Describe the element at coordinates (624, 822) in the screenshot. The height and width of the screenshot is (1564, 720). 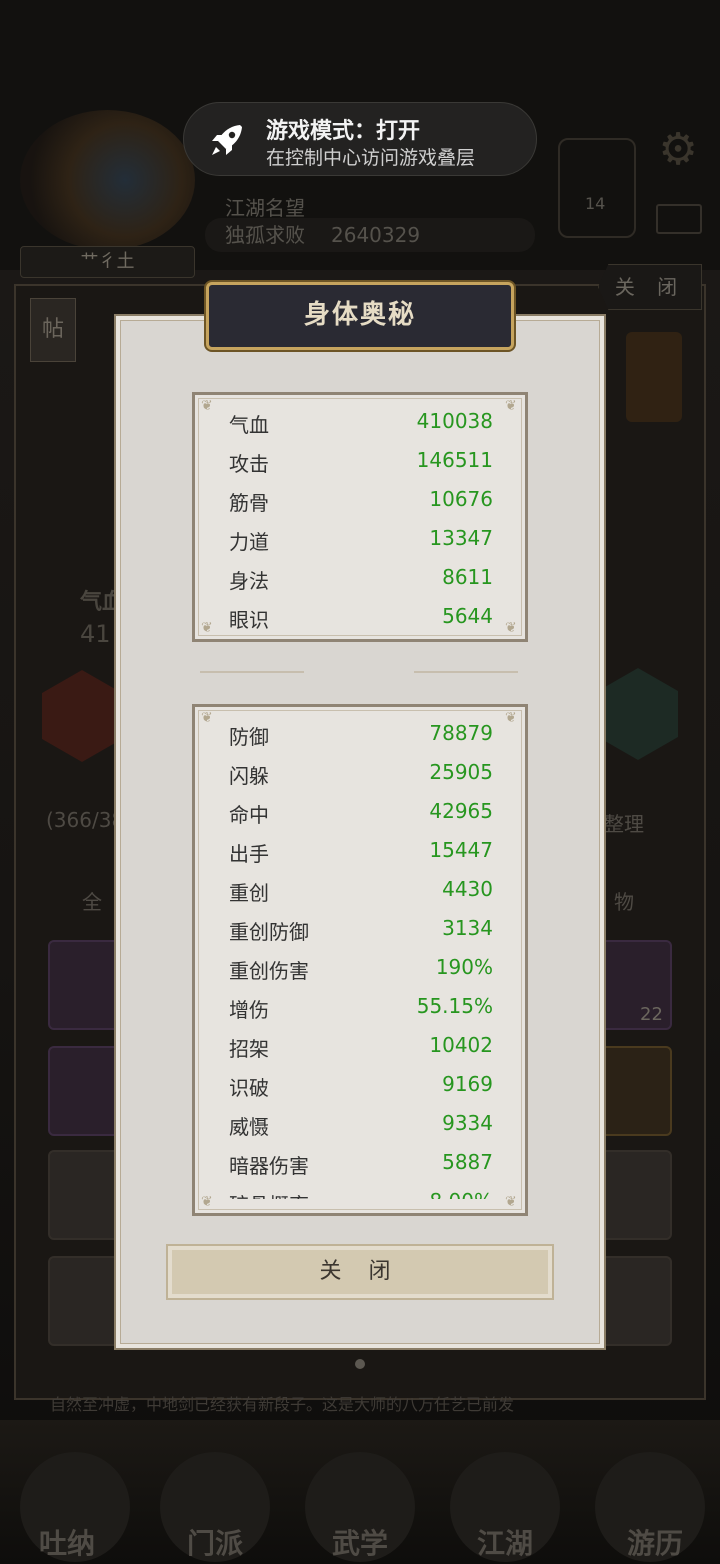
I see `arrange-button: 整理` at that location.